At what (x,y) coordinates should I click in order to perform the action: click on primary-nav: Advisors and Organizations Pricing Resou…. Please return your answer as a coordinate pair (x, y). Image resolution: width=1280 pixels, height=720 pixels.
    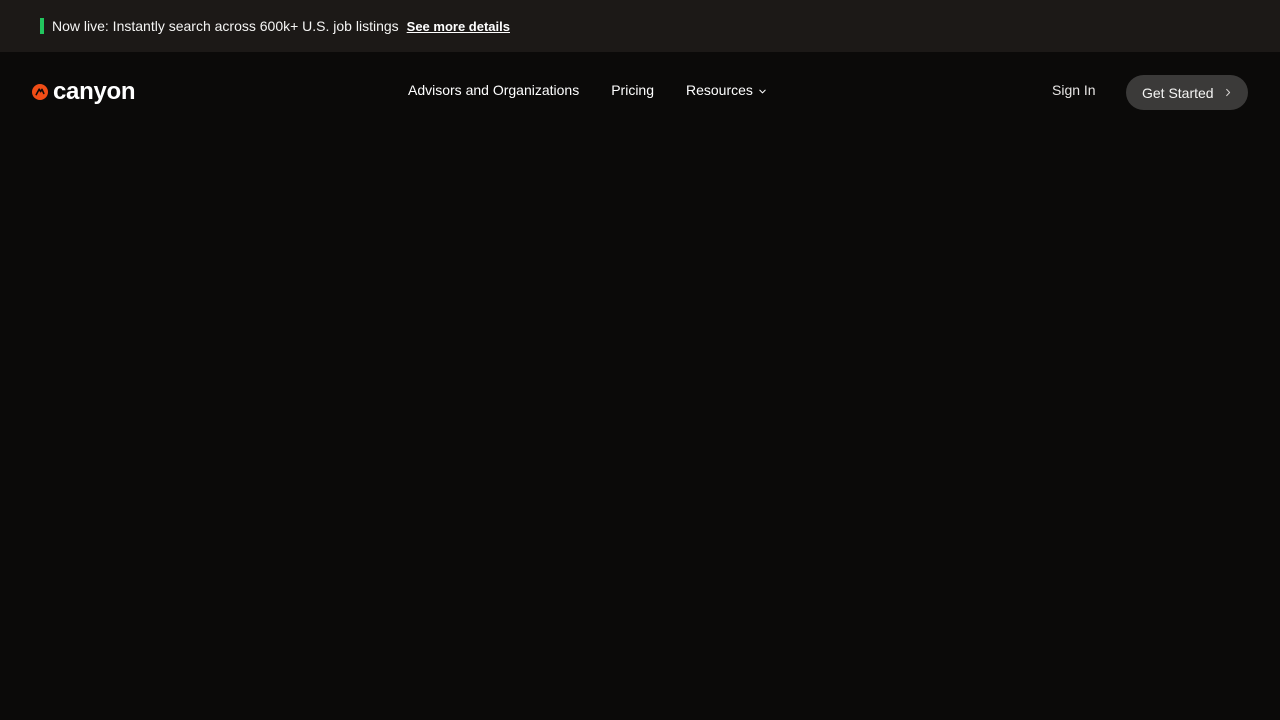
    Looking at the image, I should click on (587, 90).